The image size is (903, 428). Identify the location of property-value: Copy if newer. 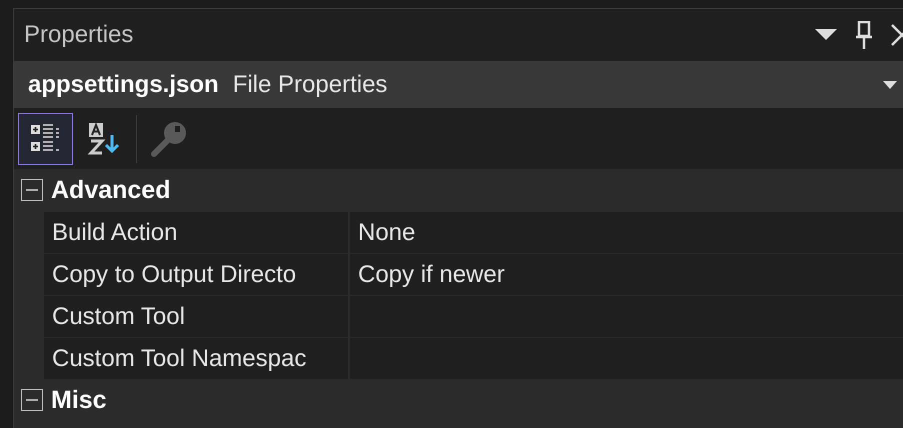
(626, 274).